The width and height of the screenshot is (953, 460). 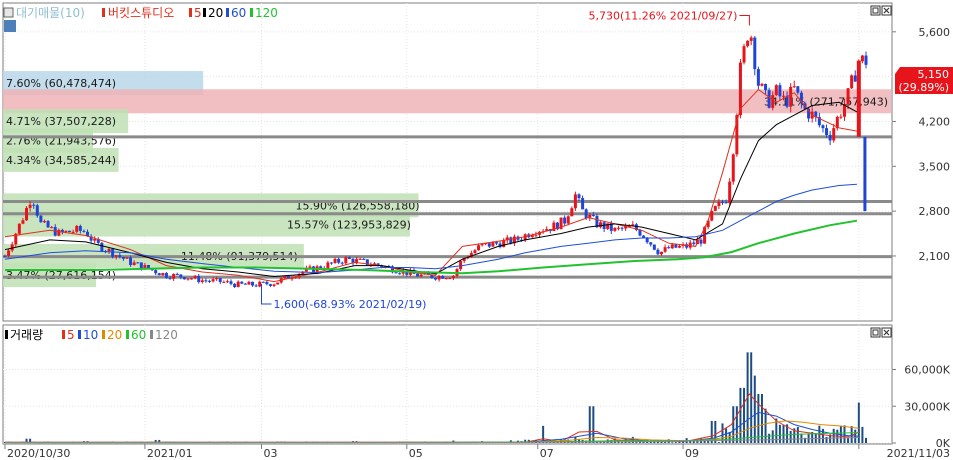 What do you see at coordinates (141, 13) in the screenshot?
I see `legend-stock-title: 버킷스튜디오` at bounding box center [141, 13].